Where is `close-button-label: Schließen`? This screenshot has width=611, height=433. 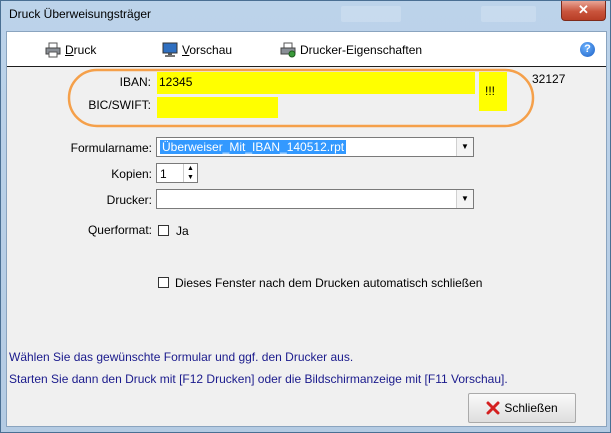 close-button-label: Schließen is located at coordinates (531, 408).